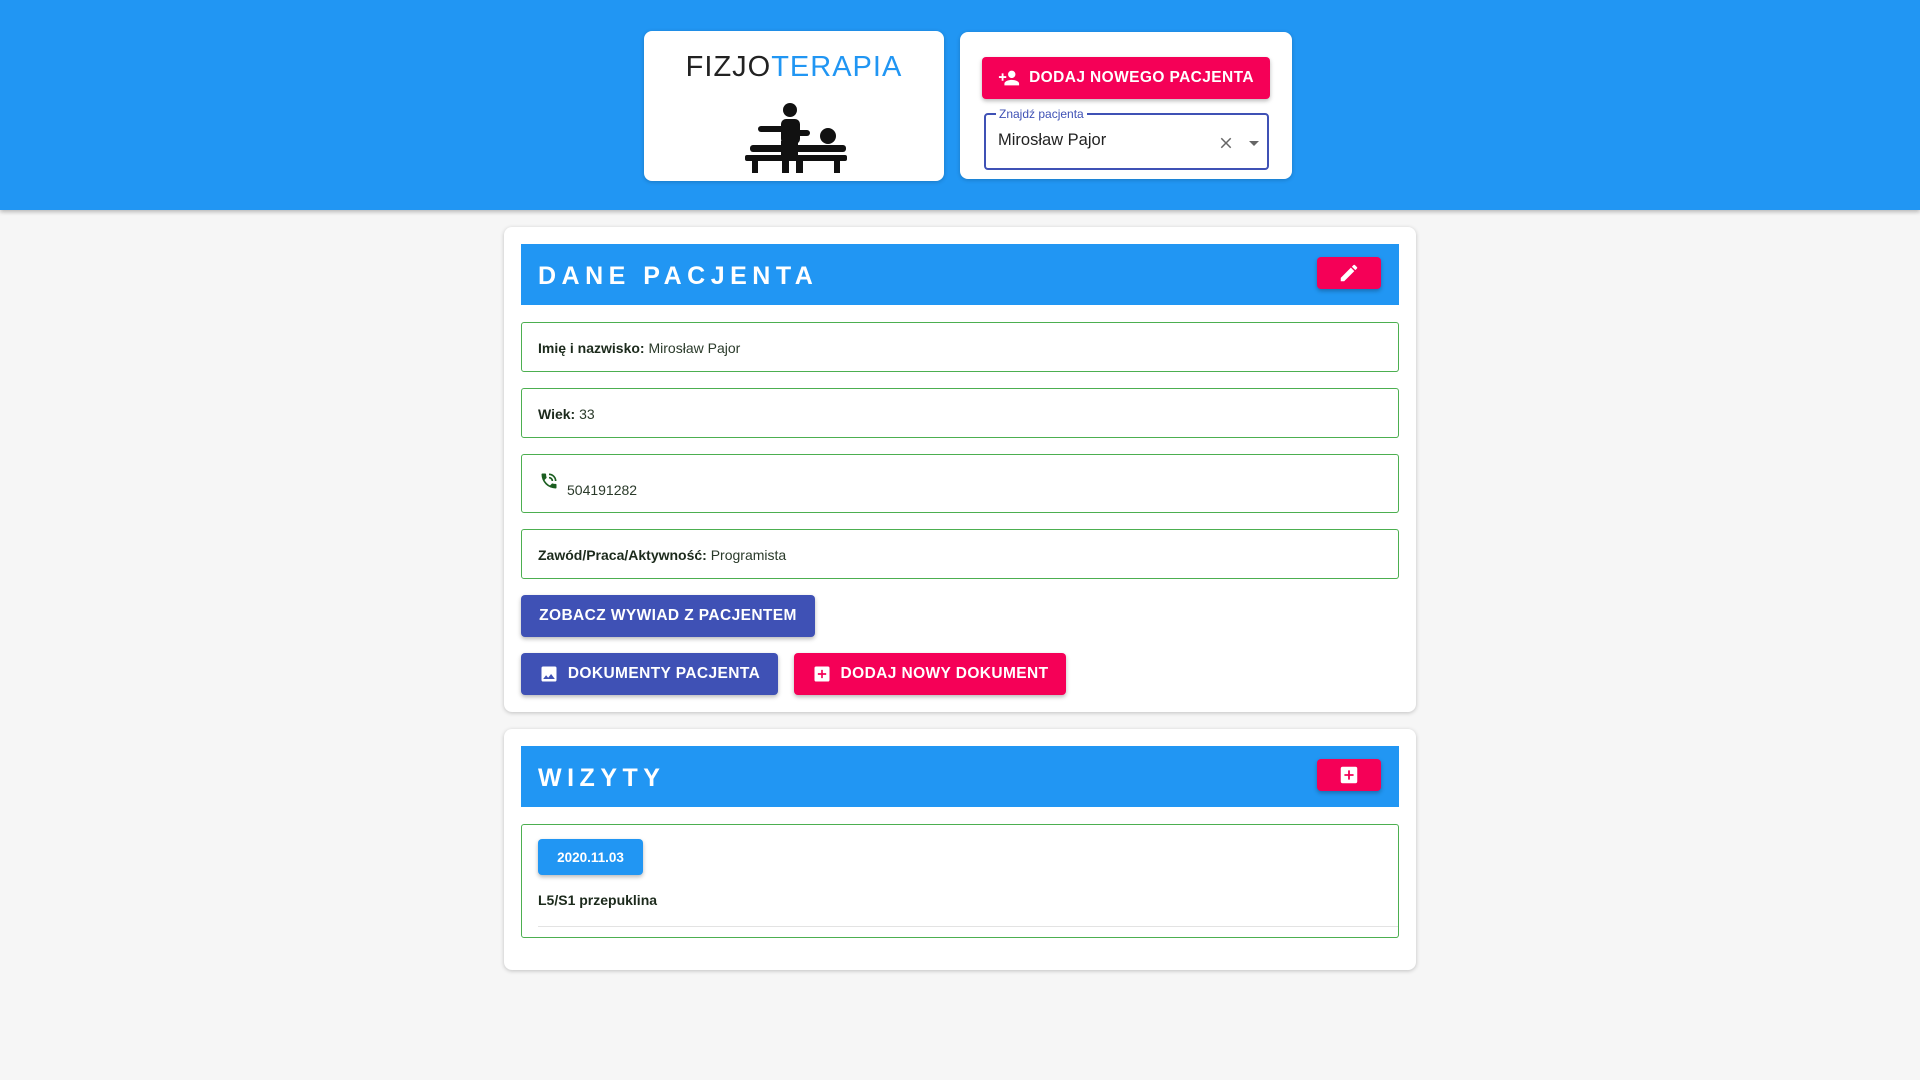 The width and height of the screenshot is (1920, 1080). Describe the element at coordinates (549, 674) in the screenshot. I see `image-icon` at that location.